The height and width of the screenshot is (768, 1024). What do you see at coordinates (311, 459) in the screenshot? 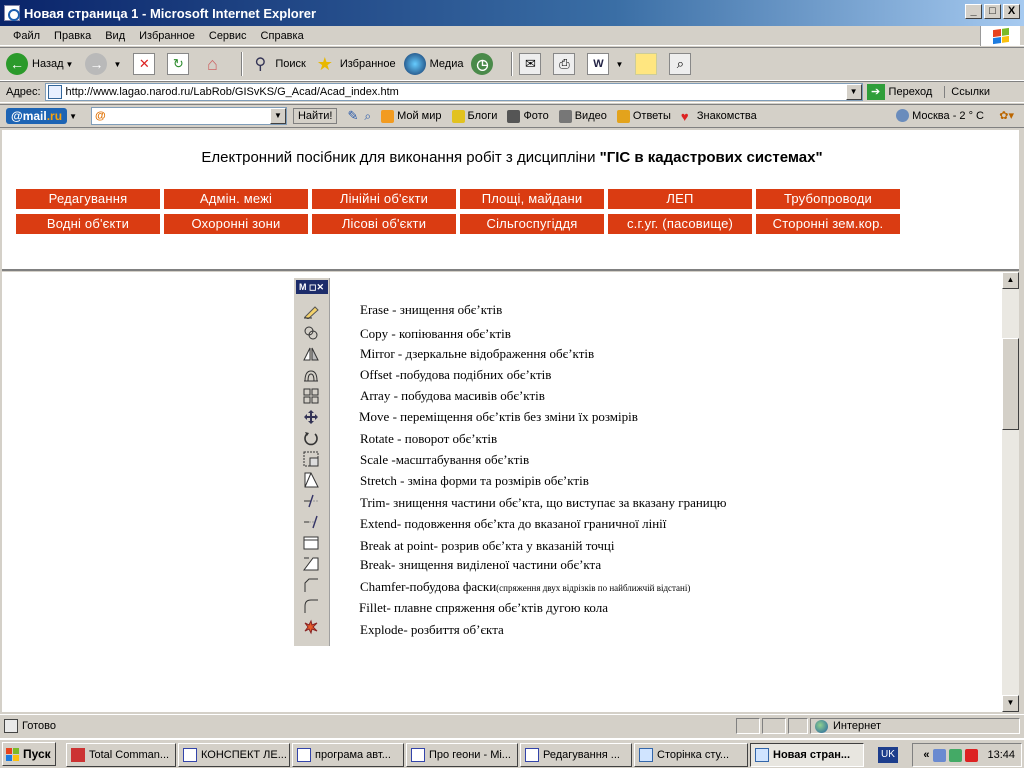
I see `scale-icon` at bounding box center [311, 459].